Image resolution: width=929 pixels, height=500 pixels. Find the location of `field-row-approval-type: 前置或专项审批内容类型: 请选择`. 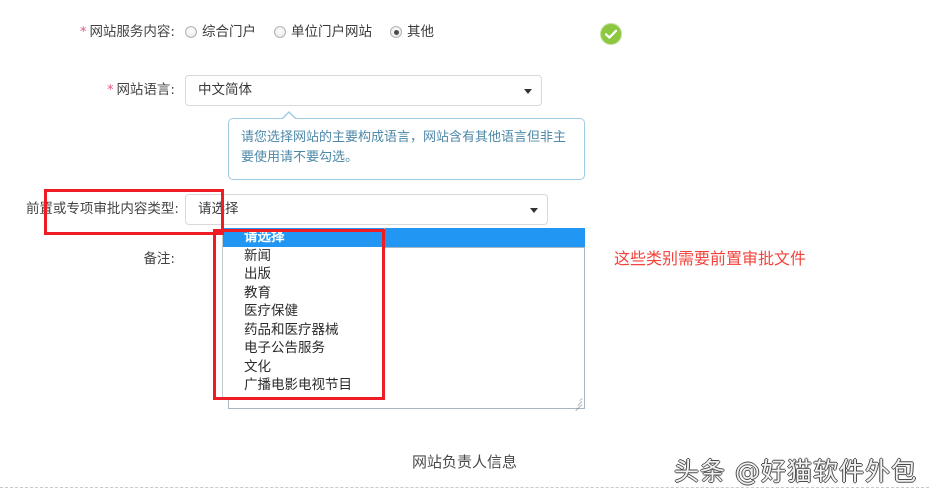

field-row-approval-type: 前置或专项审批内容类型: 请选择 is located at coordinates (274, 209).